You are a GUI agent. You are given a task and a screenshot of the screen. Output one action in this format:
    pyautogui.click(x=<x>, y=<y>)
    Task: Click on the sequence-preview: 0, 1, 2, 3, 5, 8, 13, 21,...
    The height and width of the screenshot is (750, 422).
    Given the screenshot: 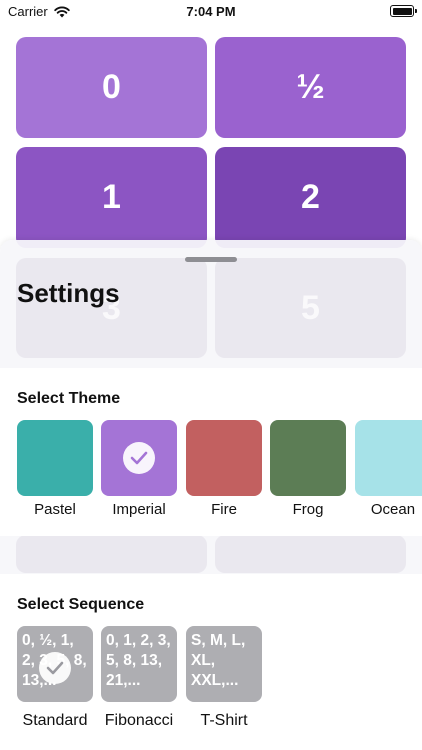 What is the action you would take?
    pyautogui.click(x=138, y=660)
    